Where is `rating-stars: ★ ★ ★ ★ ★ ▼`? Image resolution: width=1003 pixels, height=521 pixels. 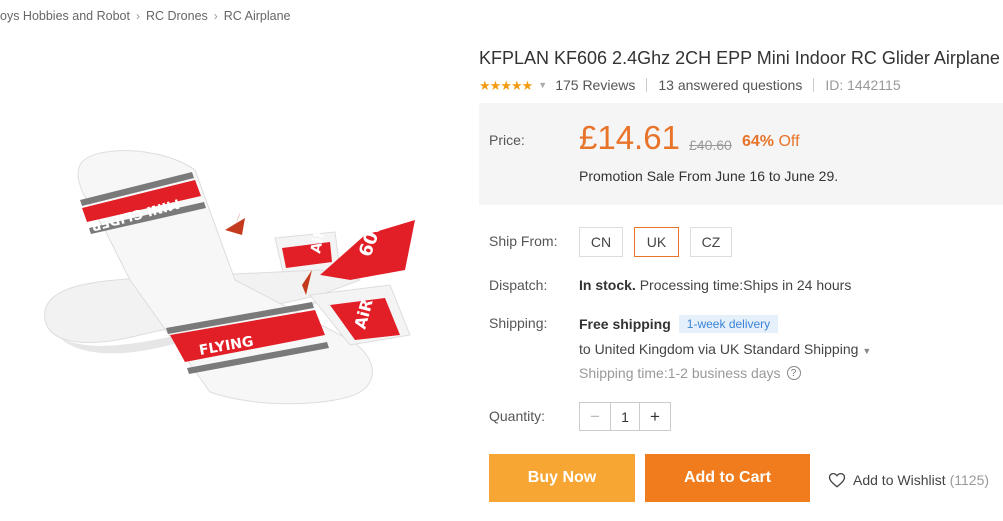
rating-stars: ★ ★ ★ ★ ★ ▼ is located at coordinates (517, 85).